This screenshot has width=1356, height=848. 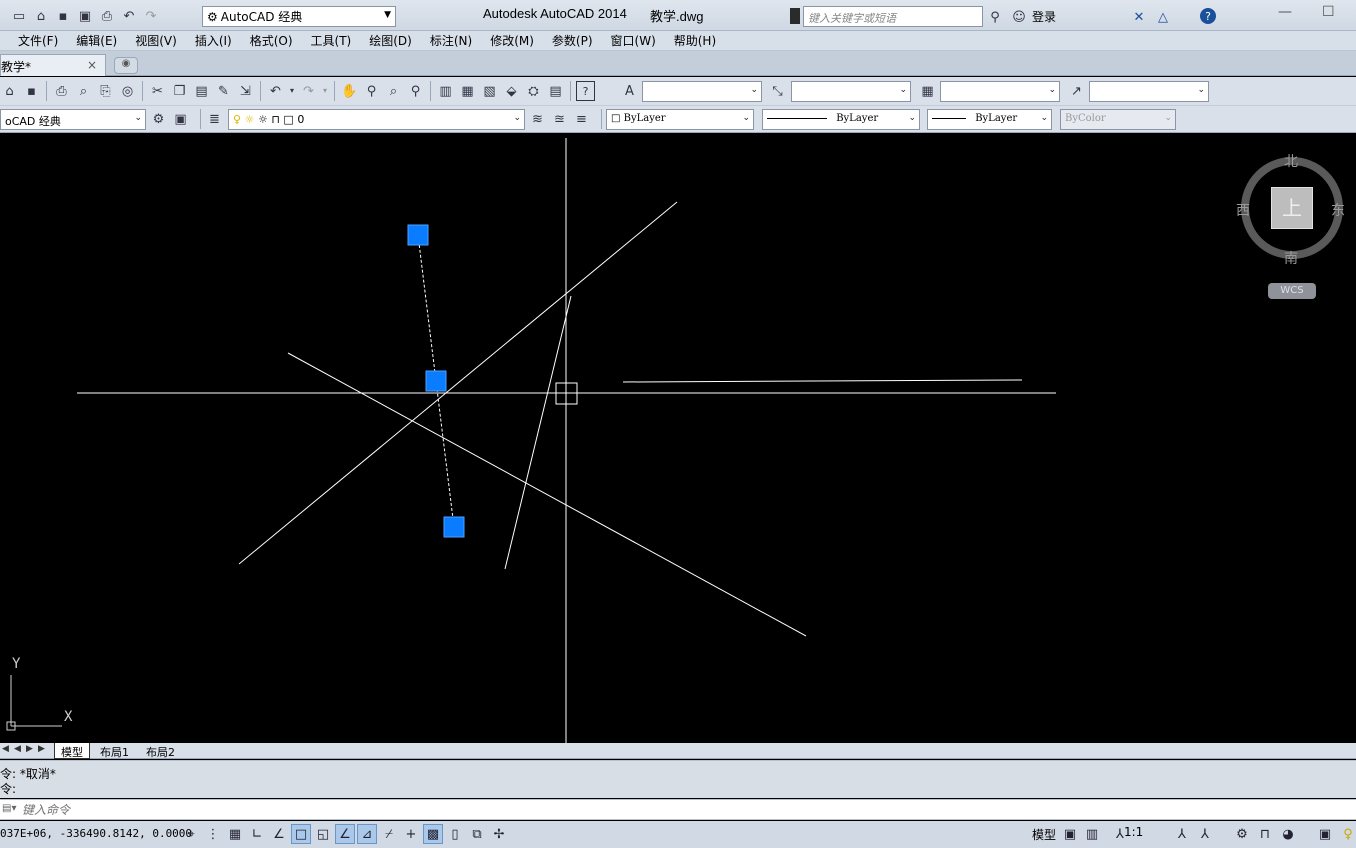 I want to click on maximize-button: ☐, so click(x=1328, y=12).